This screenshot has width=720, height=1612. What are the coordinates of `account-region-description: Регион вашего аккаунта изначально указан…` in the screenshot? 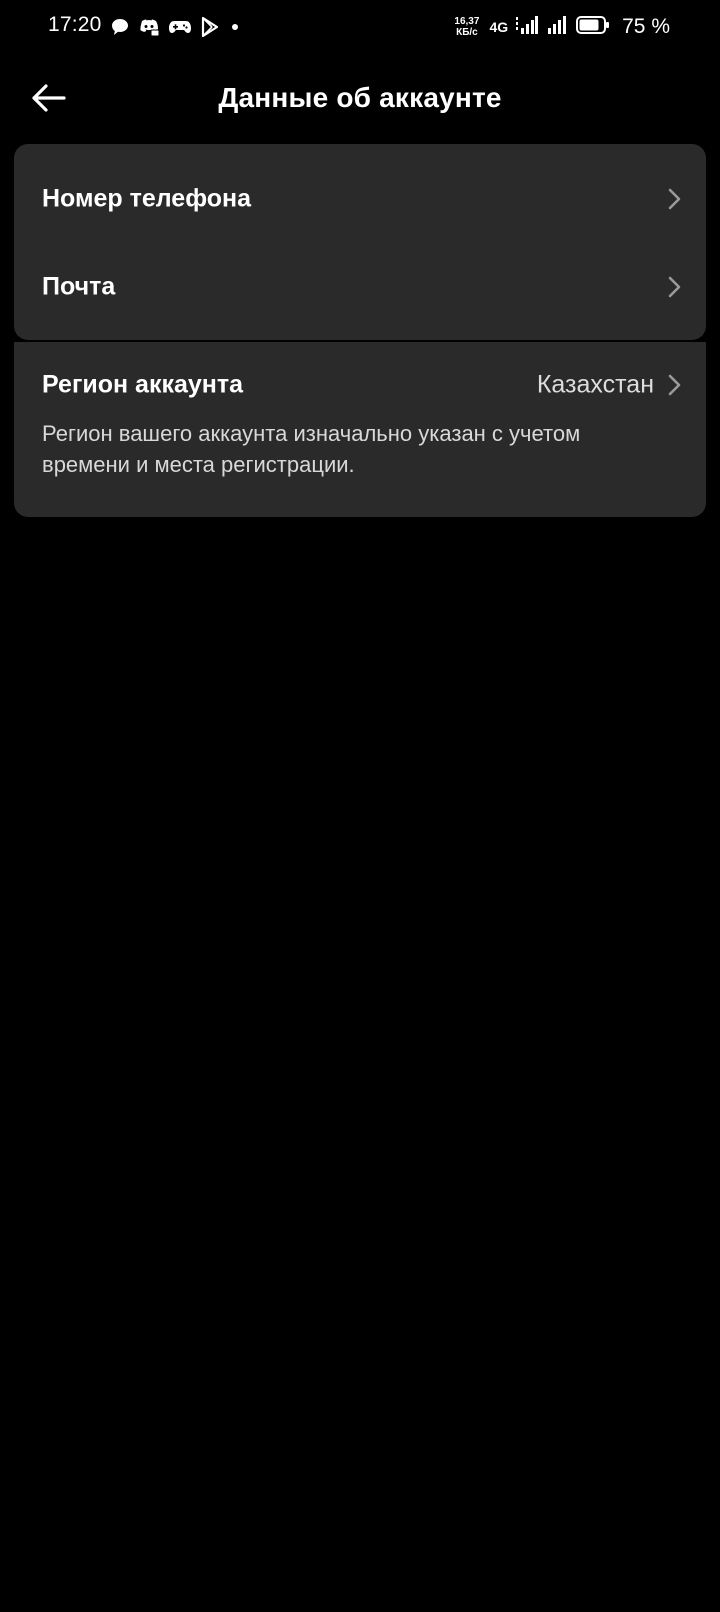 It's located at (311, 449).